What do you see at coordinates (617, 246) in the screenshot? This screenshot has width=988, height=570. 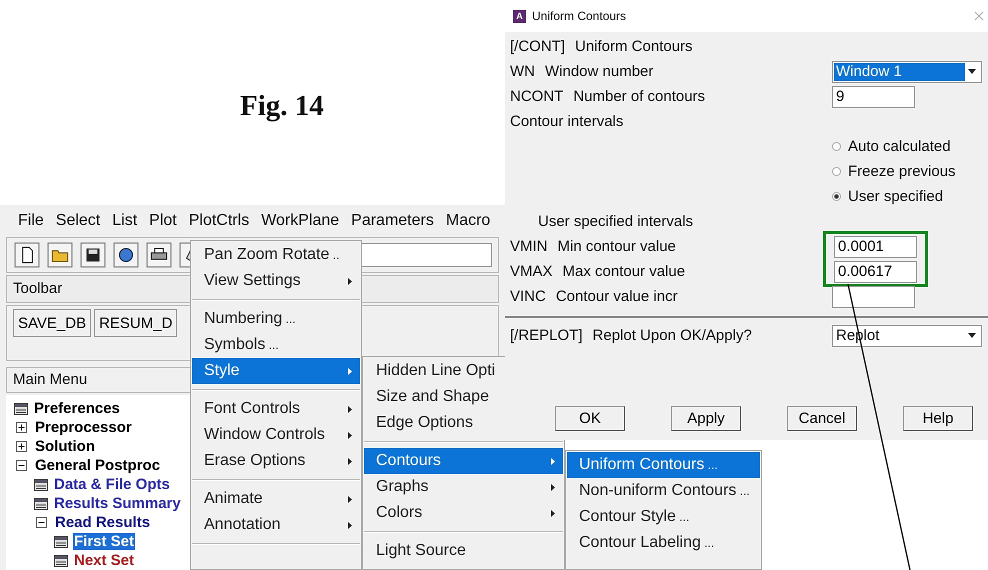 I see `field-label: Min contour value` at bounding box center [617, 246].